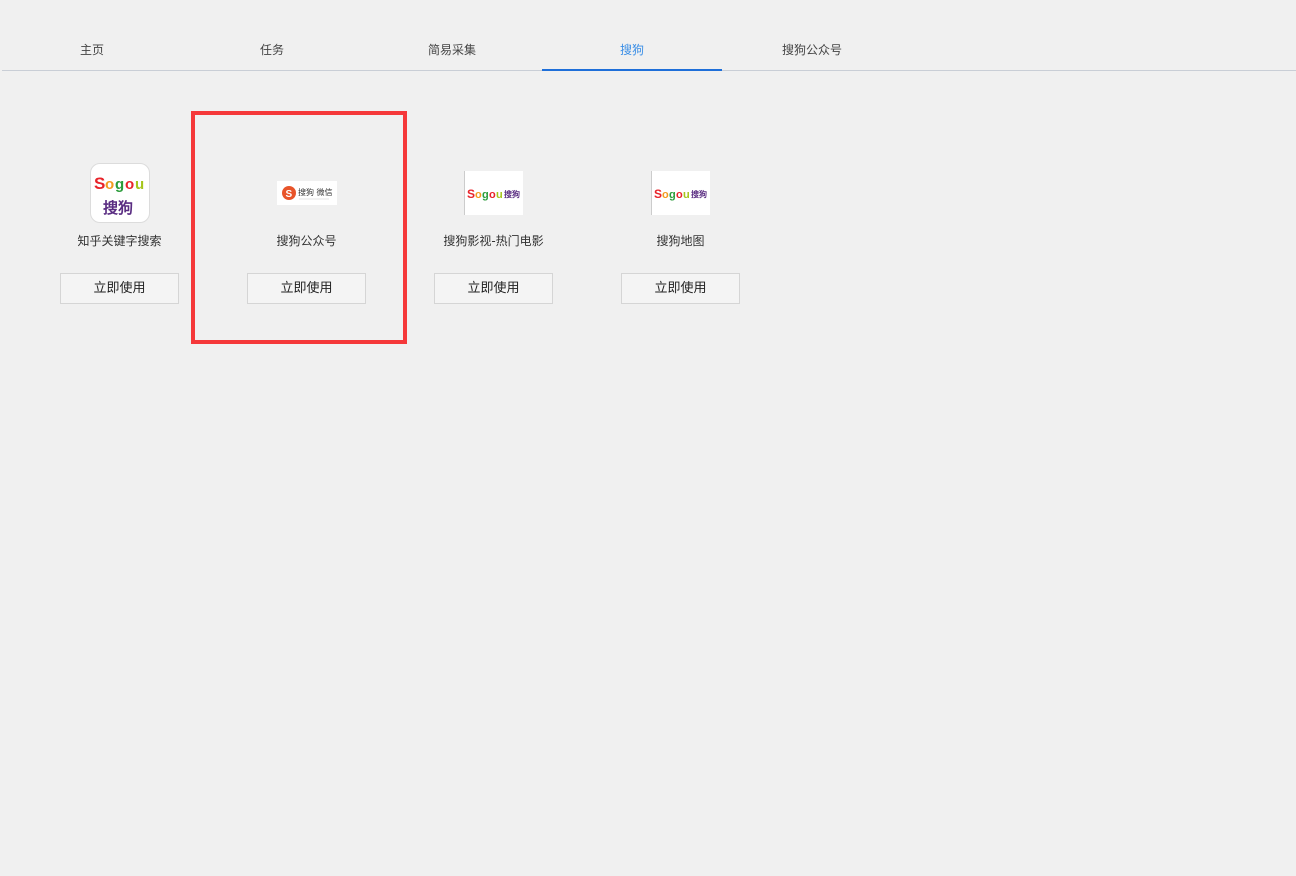 The width and height of the screenshot is (1296, 876). What do you see at coordinates (92, 50) in the screenshot?
I see `tab-home: 主页` at bounding box center [92, 50].